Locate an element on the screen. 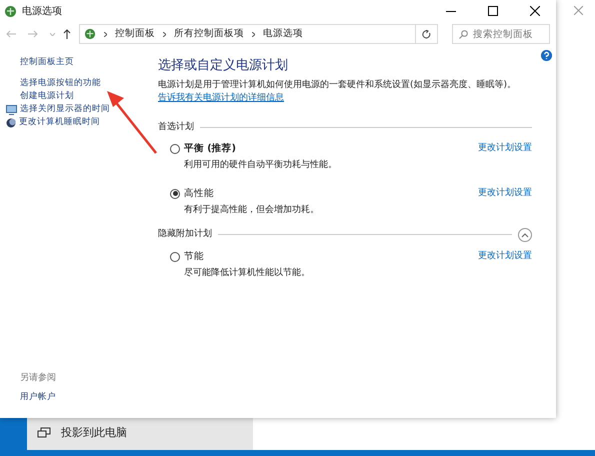 The width and height of the screenshot is (595, 456). details-link: 告诉我有关电源计划的详细信息 is located at coordinates (221, 97).